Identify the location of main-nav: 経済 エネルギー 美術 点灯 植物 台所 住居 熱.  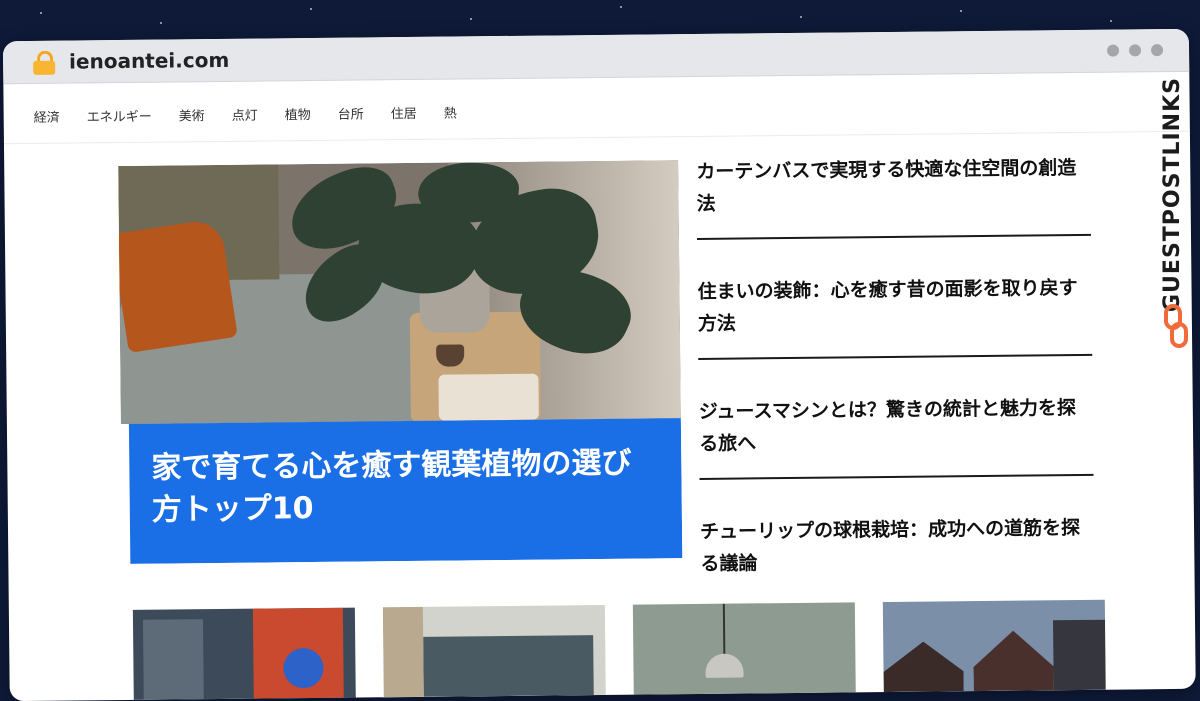
(245, 113).